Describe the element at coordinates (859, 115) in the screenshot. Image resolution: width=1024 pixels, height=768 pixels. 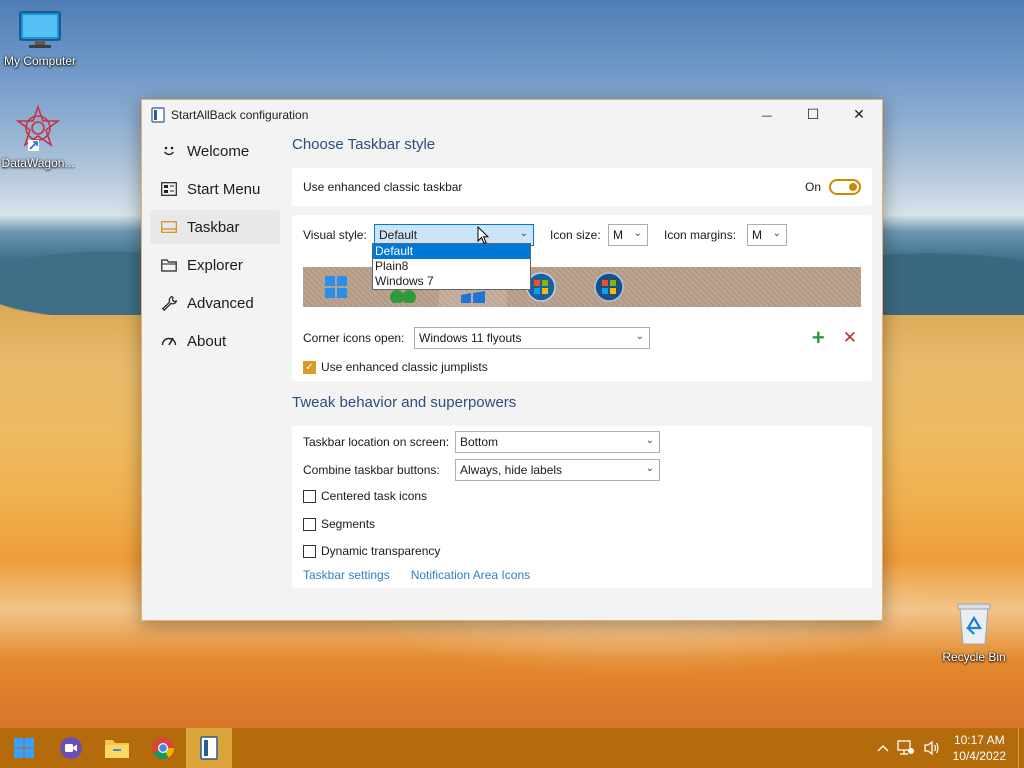
I see `close-button: ✕` at that location.